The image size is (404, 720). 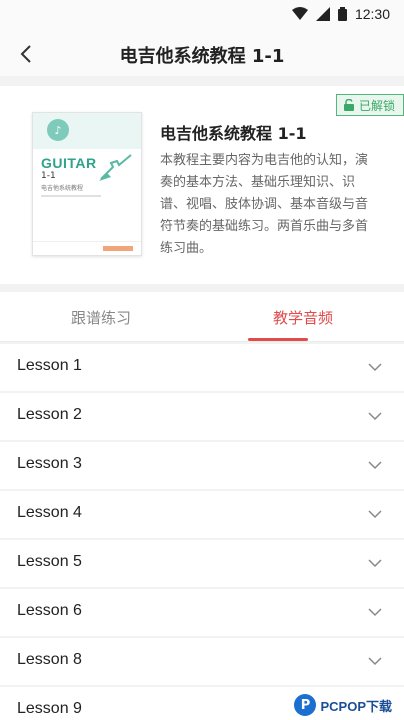 I want to click on unlock-badge-label: 已解锁, so click(x=376, y=105).